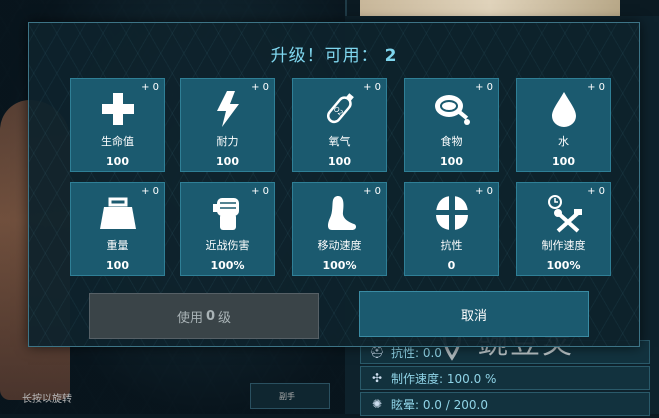  I want to click on use-button-level: 0, so click(210, 316).